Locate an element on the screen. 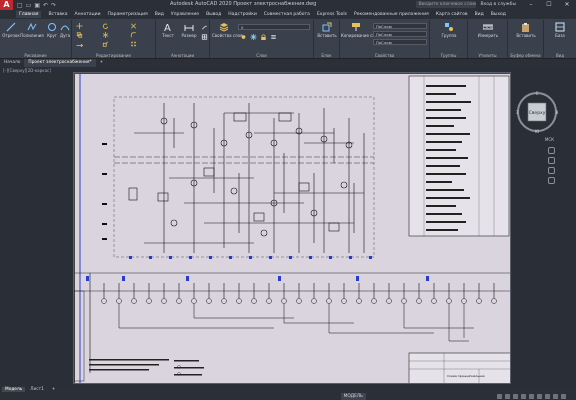 Image resolution: width=576 pixels, height=400 pixels. redo-icon: ↷ is located at coordinates (53, 5).